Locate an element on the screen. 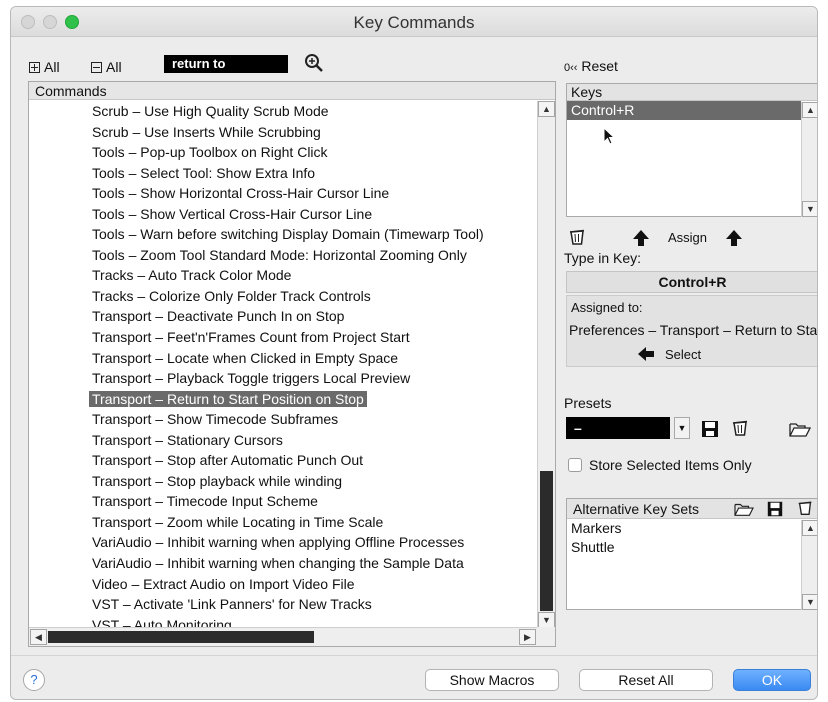 The image size is (828, 702). assigned-to-label: Assigned to: is located at coordinates (607, 307).